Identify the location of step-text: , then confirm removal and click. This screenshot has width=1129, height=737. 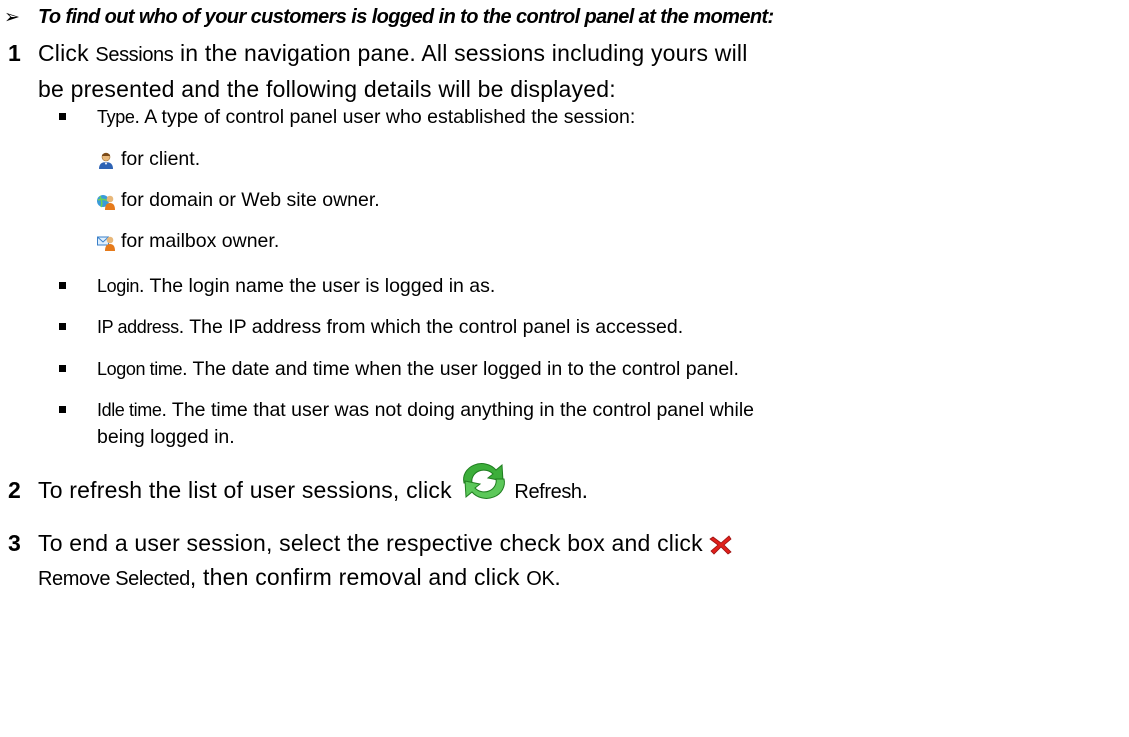
(358, 577).